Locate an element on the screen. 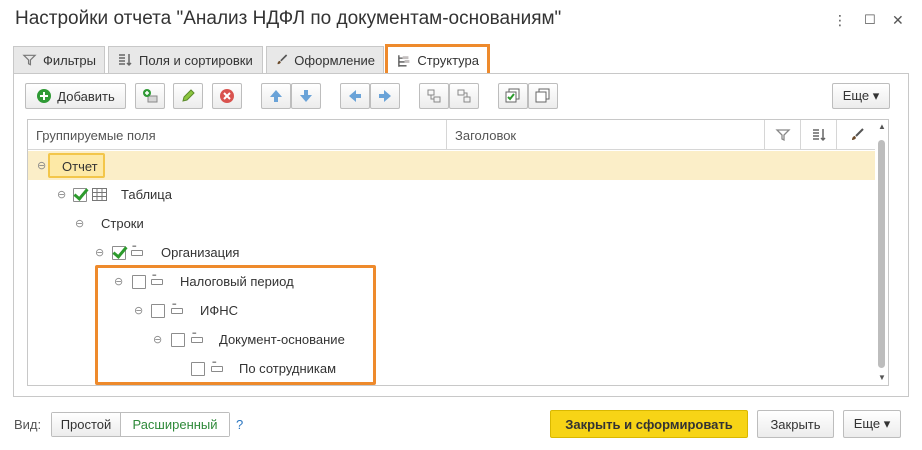  header-filter-col is located at coordinates (783, 135).